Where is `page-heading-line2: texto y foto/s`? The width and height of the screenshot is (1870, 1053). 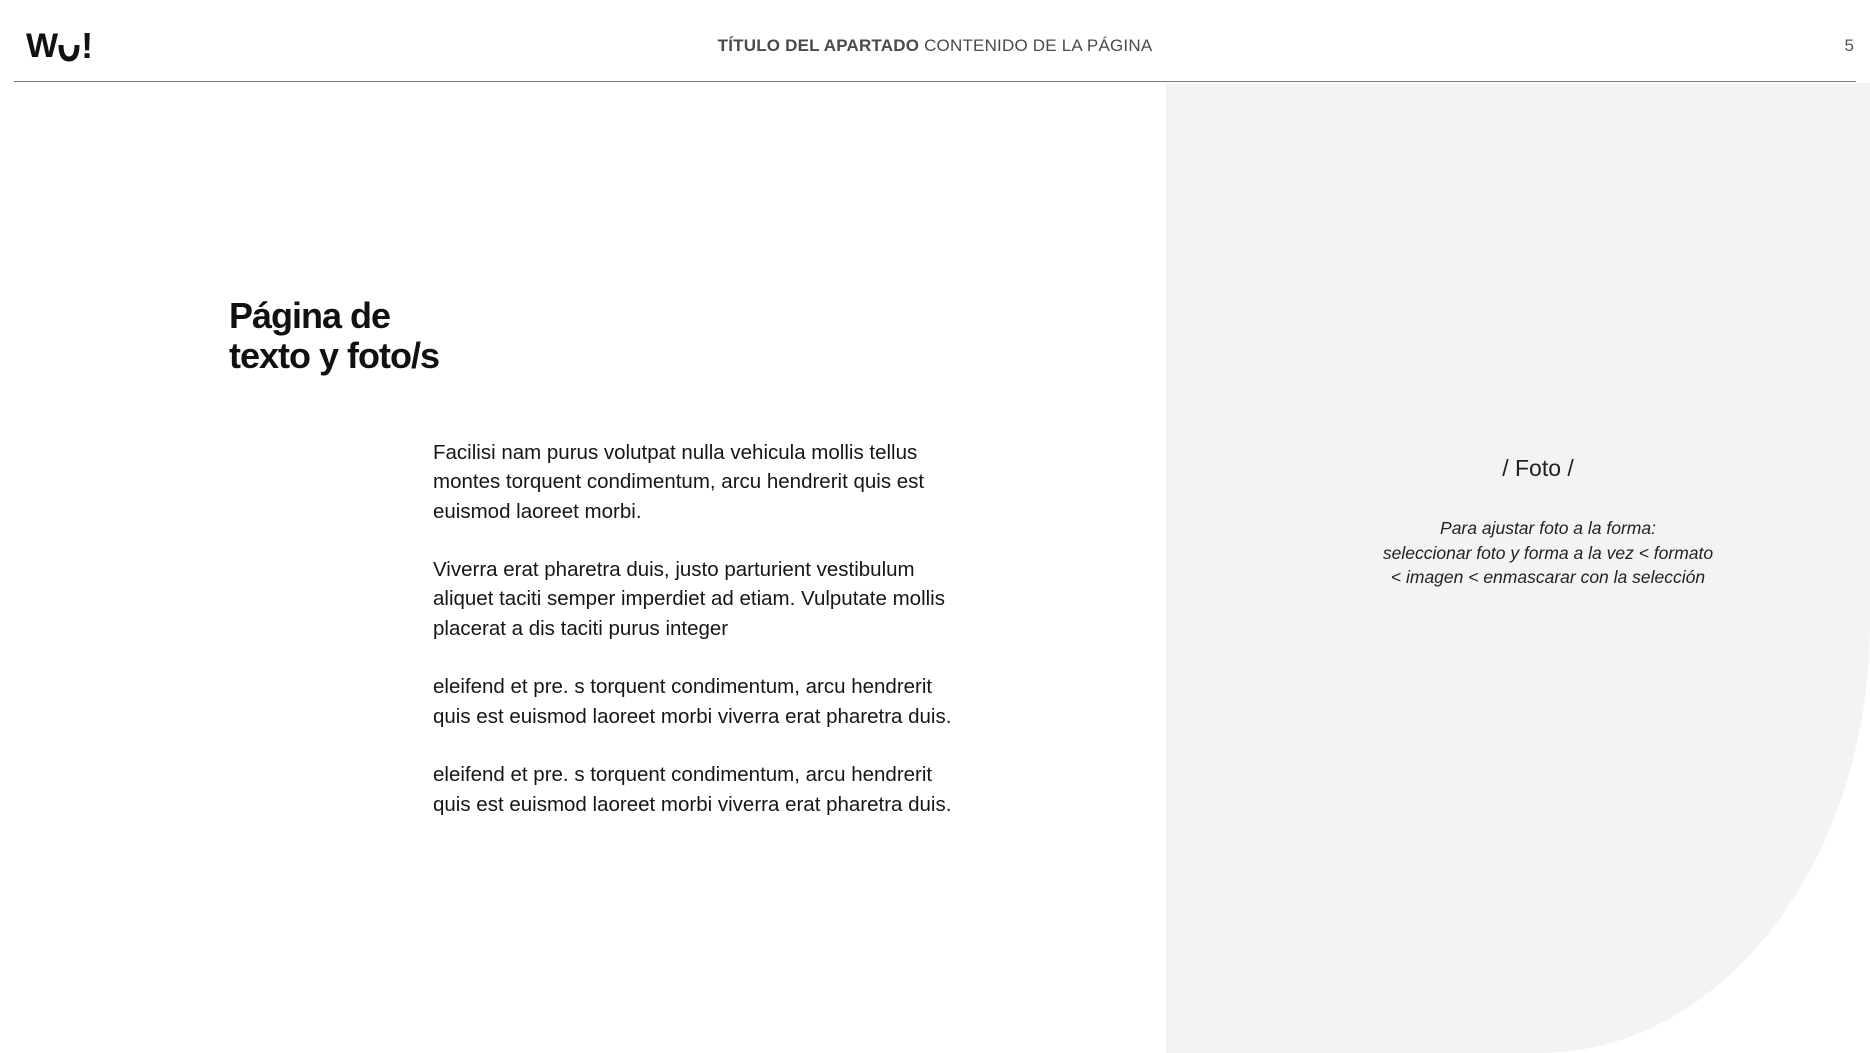 page-heading-line2: texto y foto/s is located at coordinates (334, 355).